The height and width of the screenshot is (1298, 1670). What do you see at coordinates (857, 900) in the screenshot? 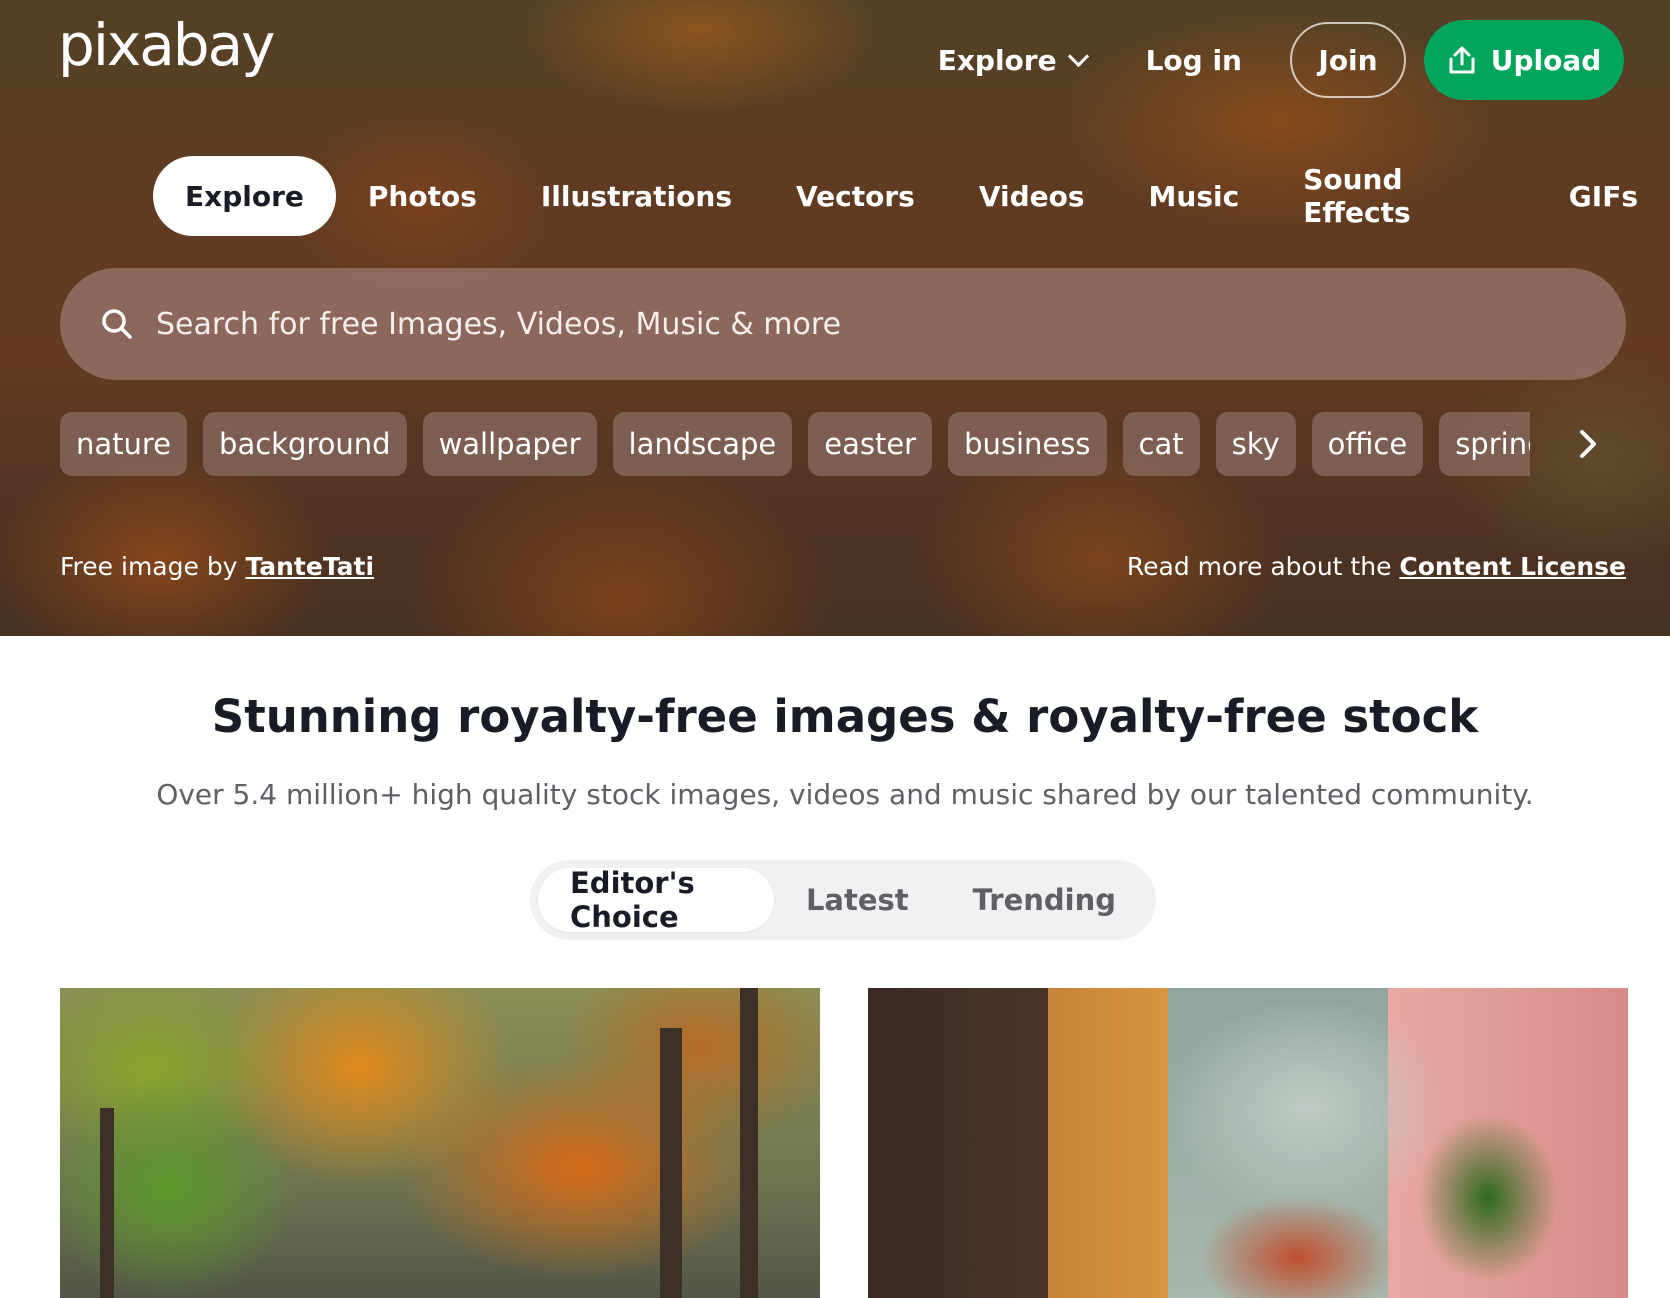
I see `tab-latest: Latest` at bounding box center [857, 900].